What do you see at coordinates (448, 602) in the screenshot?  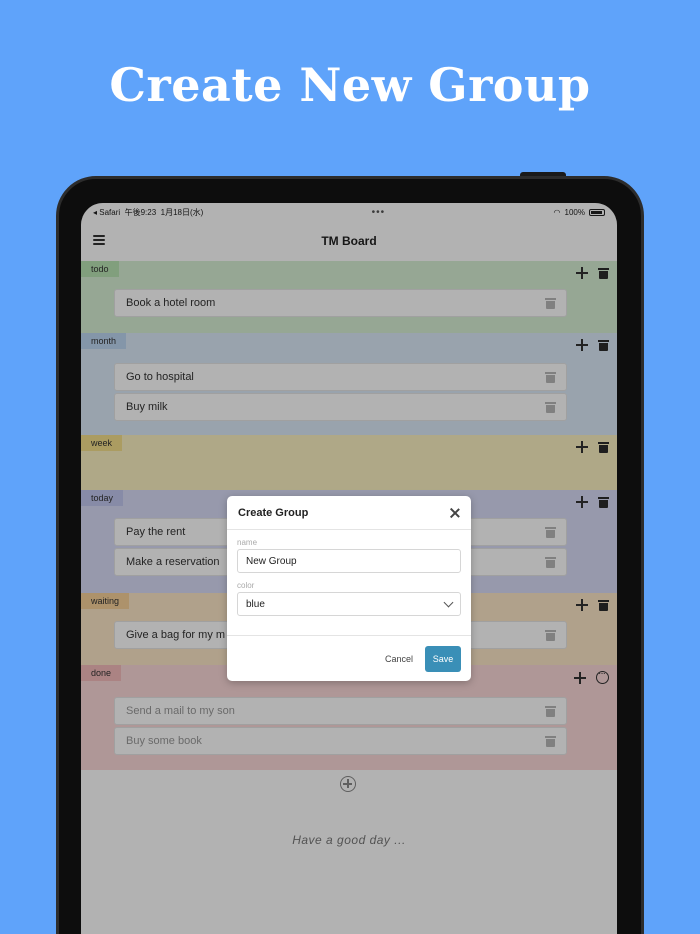 I see `chevron-down-icon` at bounding box center [448, 602].